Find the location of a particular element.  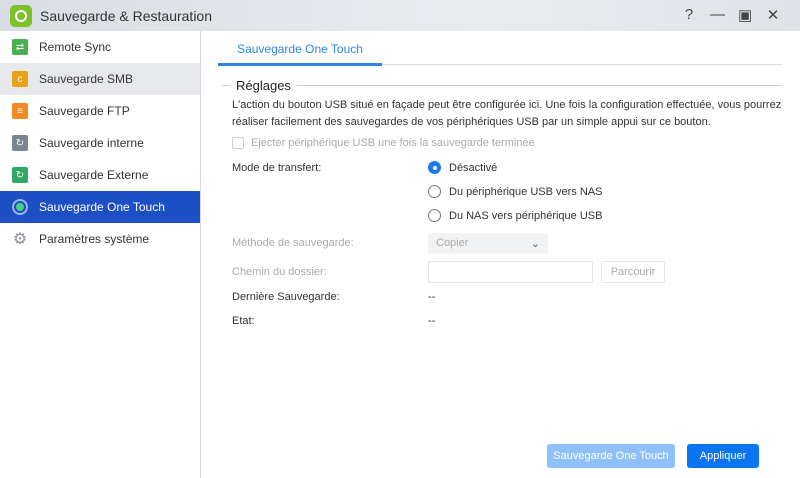

sidebar-item-label: Paramètres système is located at coordinates (94, 239).